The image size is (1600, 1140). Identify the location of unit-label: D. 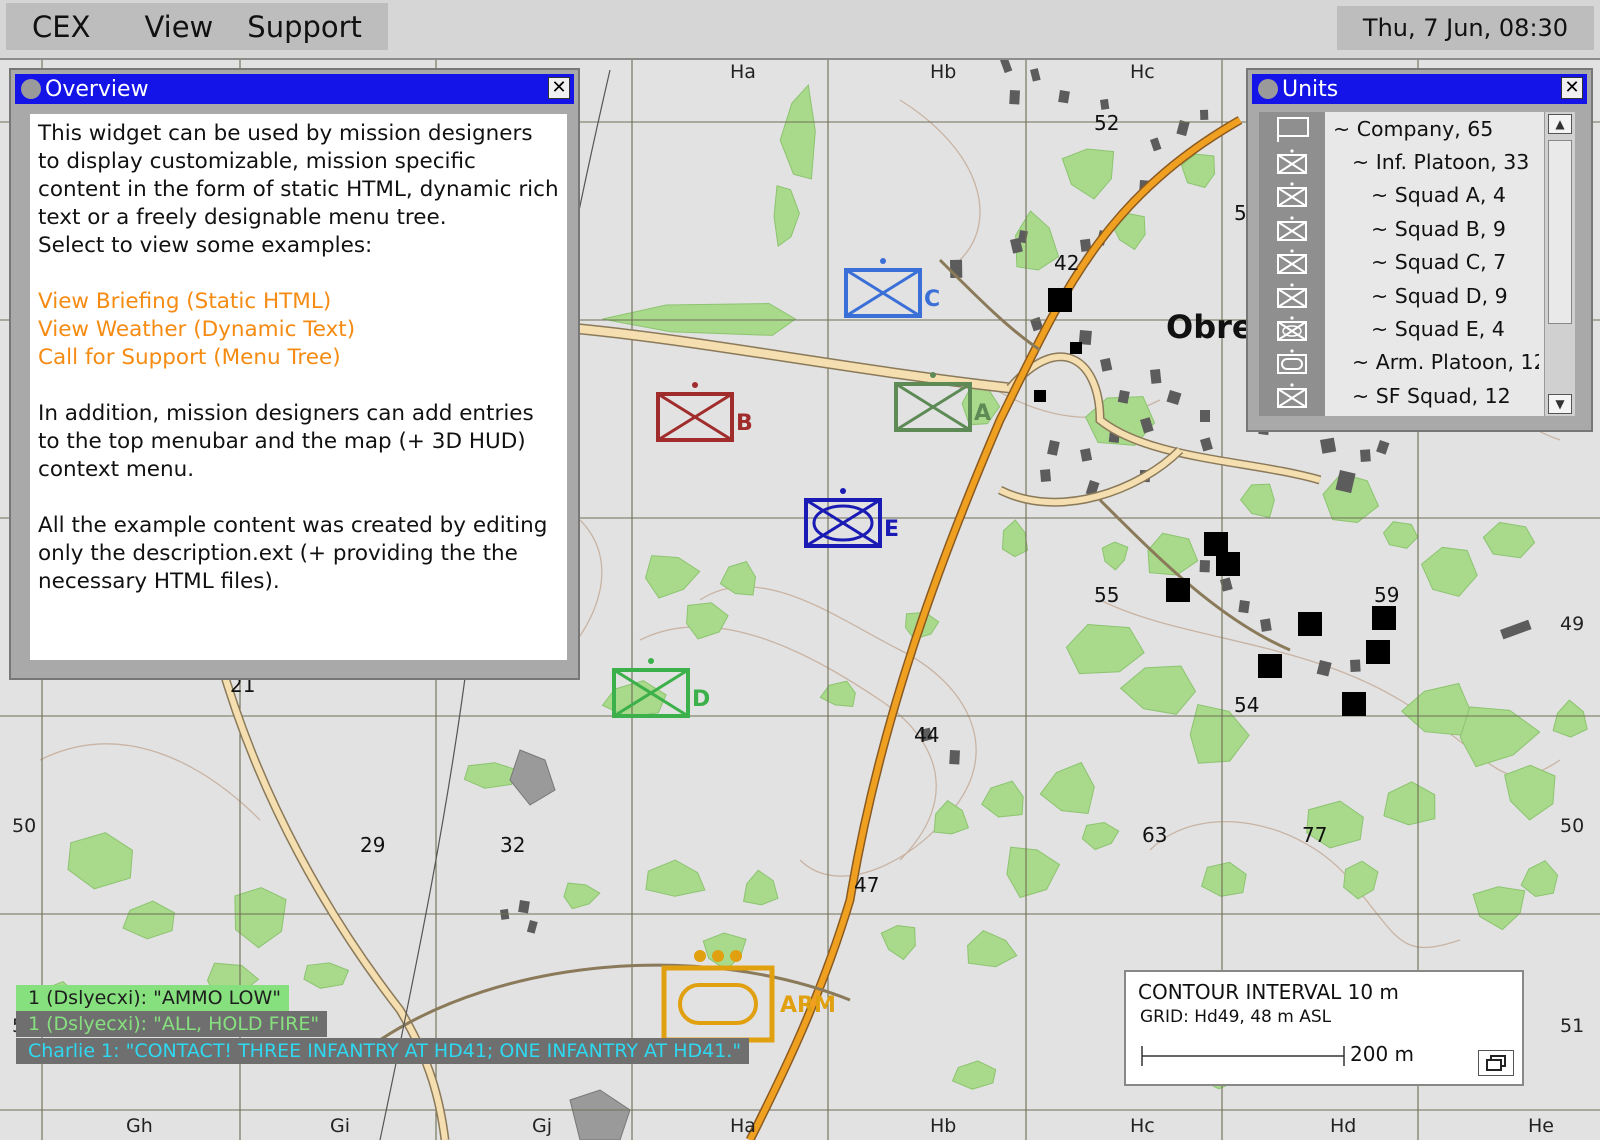
(701, 699).